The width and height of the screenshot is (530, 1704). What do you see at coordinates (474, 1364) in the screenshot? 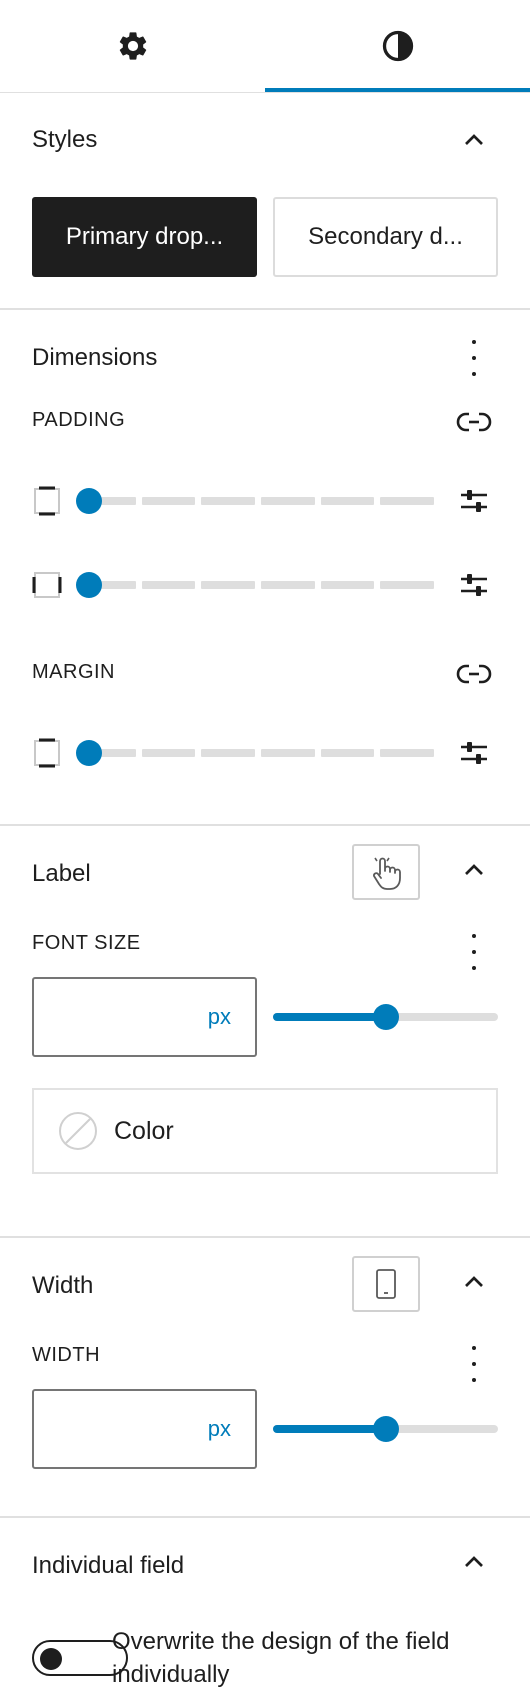
I see `width-options-icon` at bounding box center [474, 1364].